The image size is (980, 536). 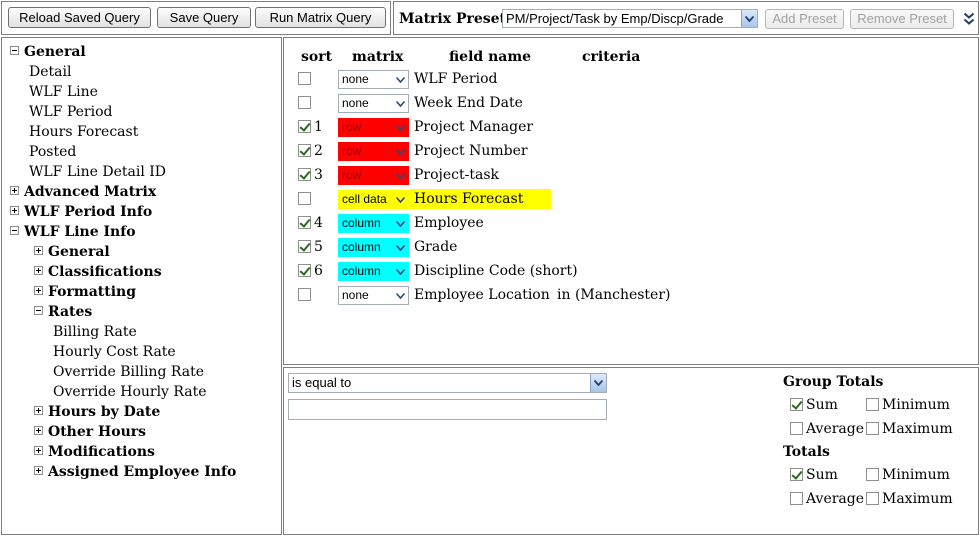 I want to click on tree-item-label: Hourly Cost Rate, so click(x=114, y=352).